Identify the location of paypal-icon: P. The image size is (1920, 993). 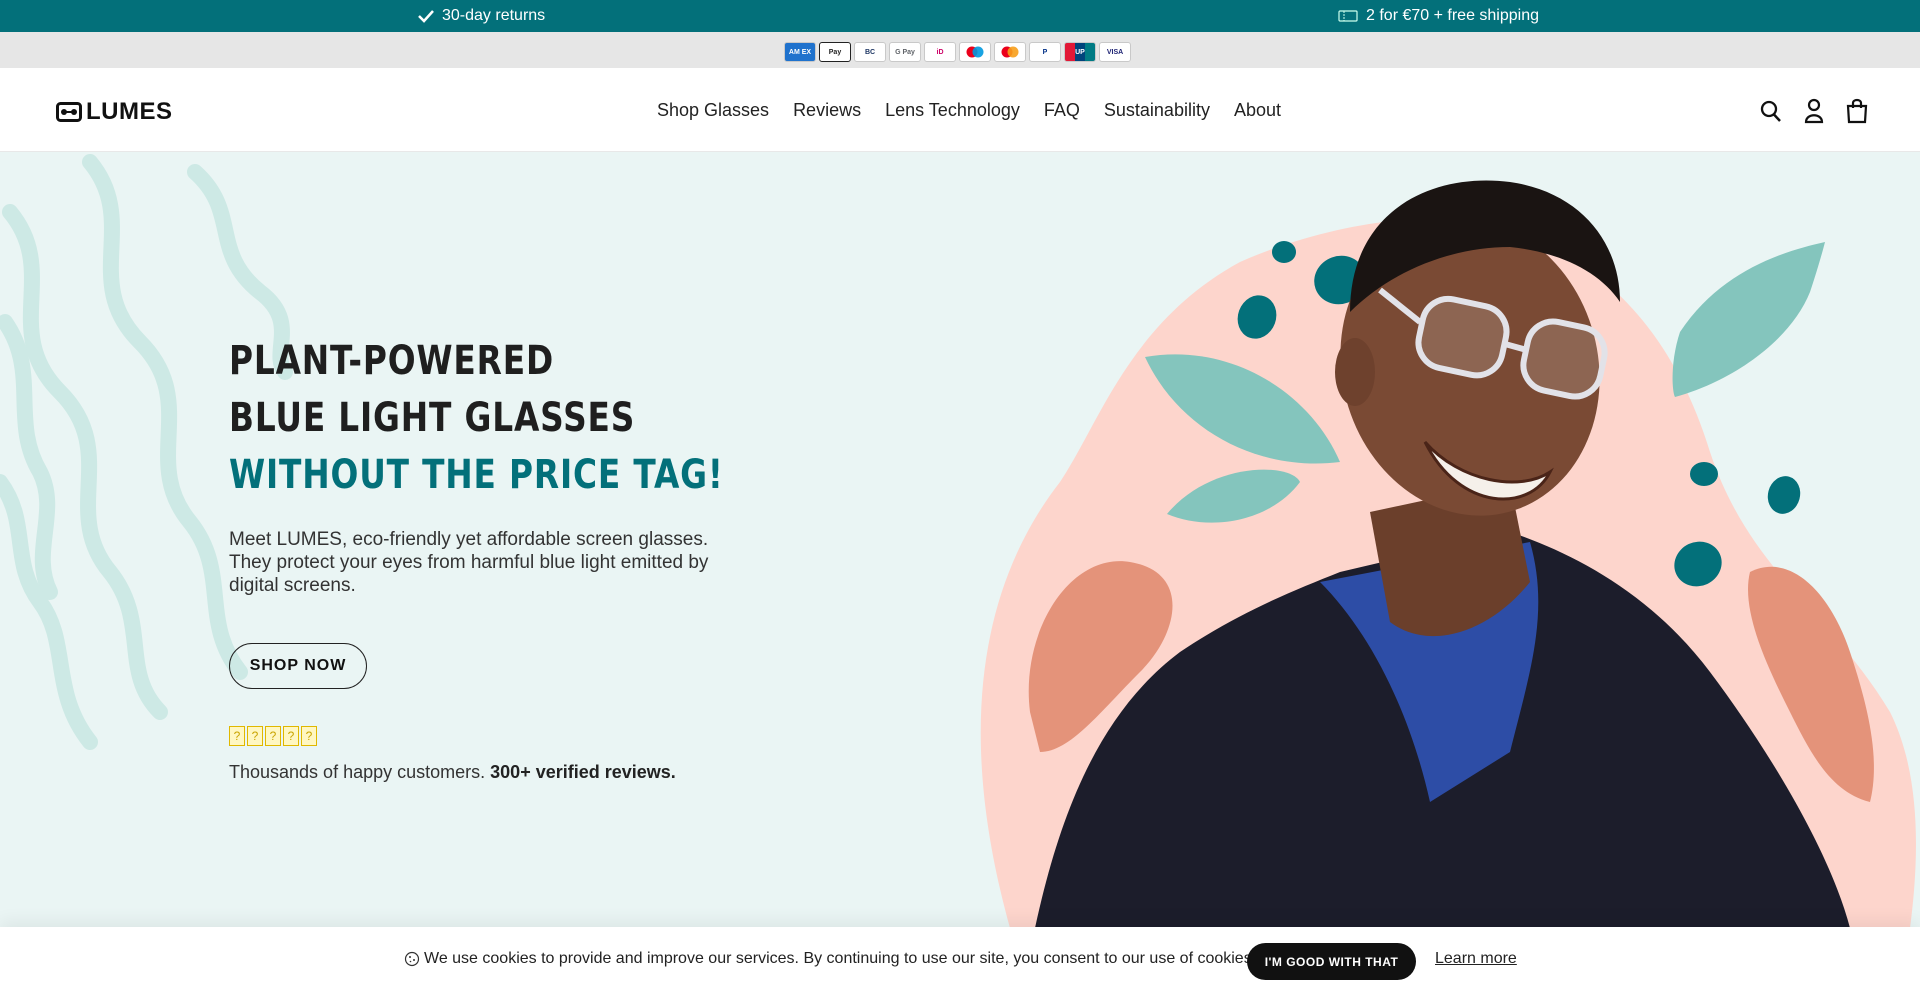
(1045, 52).